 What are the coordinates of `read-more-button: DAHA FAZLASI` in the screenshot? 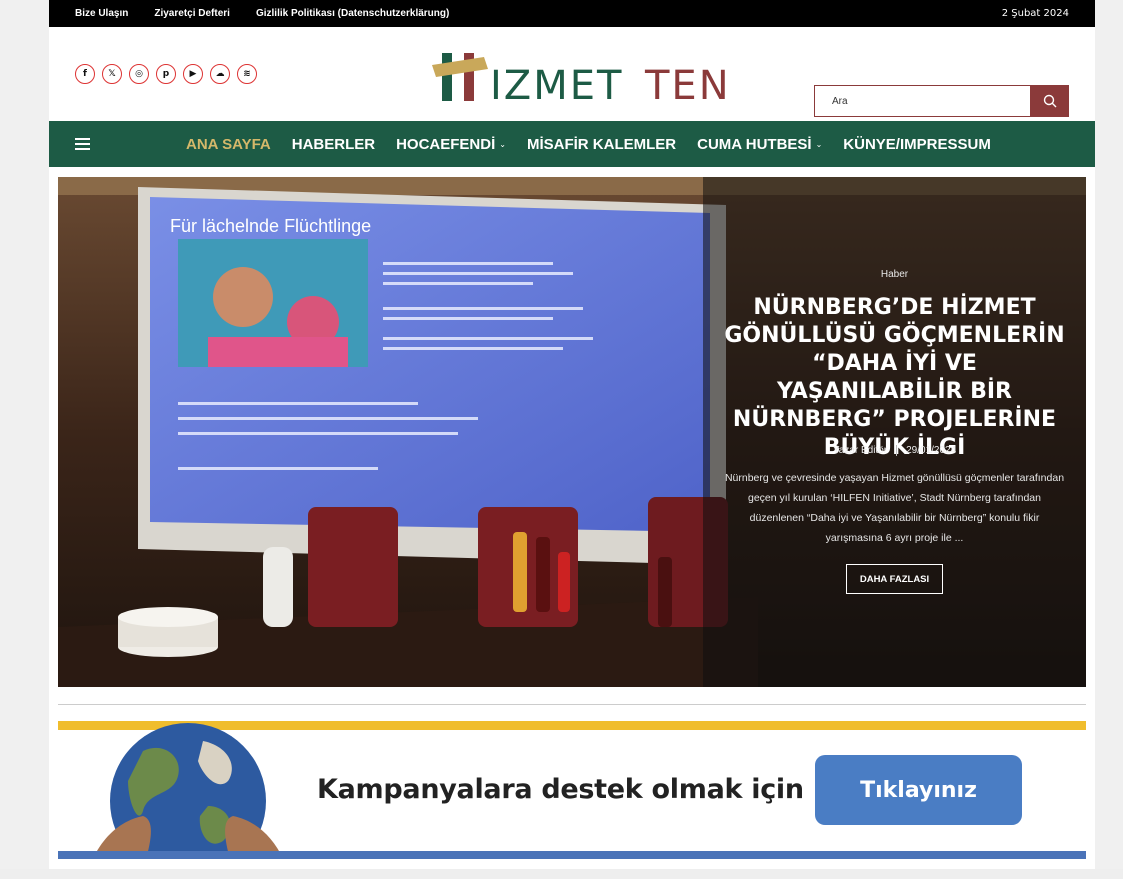 It's located at (894, 579).